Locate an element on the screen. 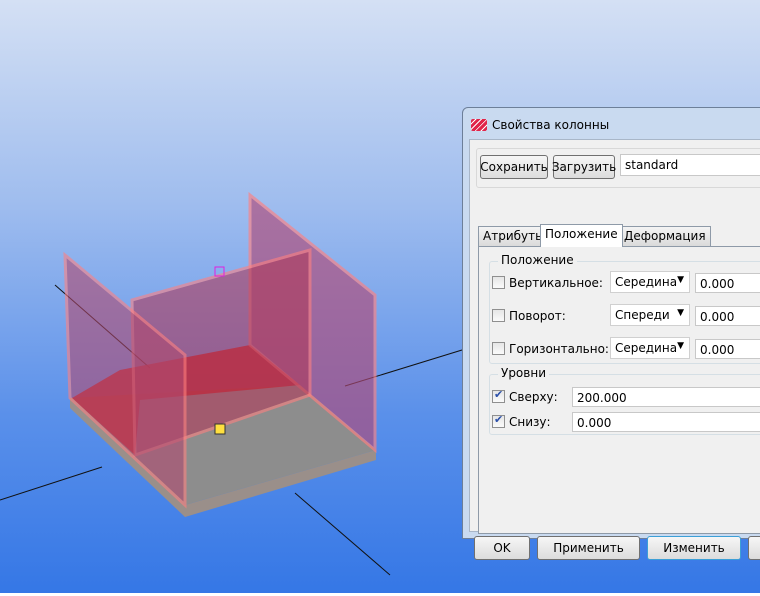 The width and height of the screenshot is (760, 596). vertical-label: Вертикальное: is located at coordinates (556, 283).